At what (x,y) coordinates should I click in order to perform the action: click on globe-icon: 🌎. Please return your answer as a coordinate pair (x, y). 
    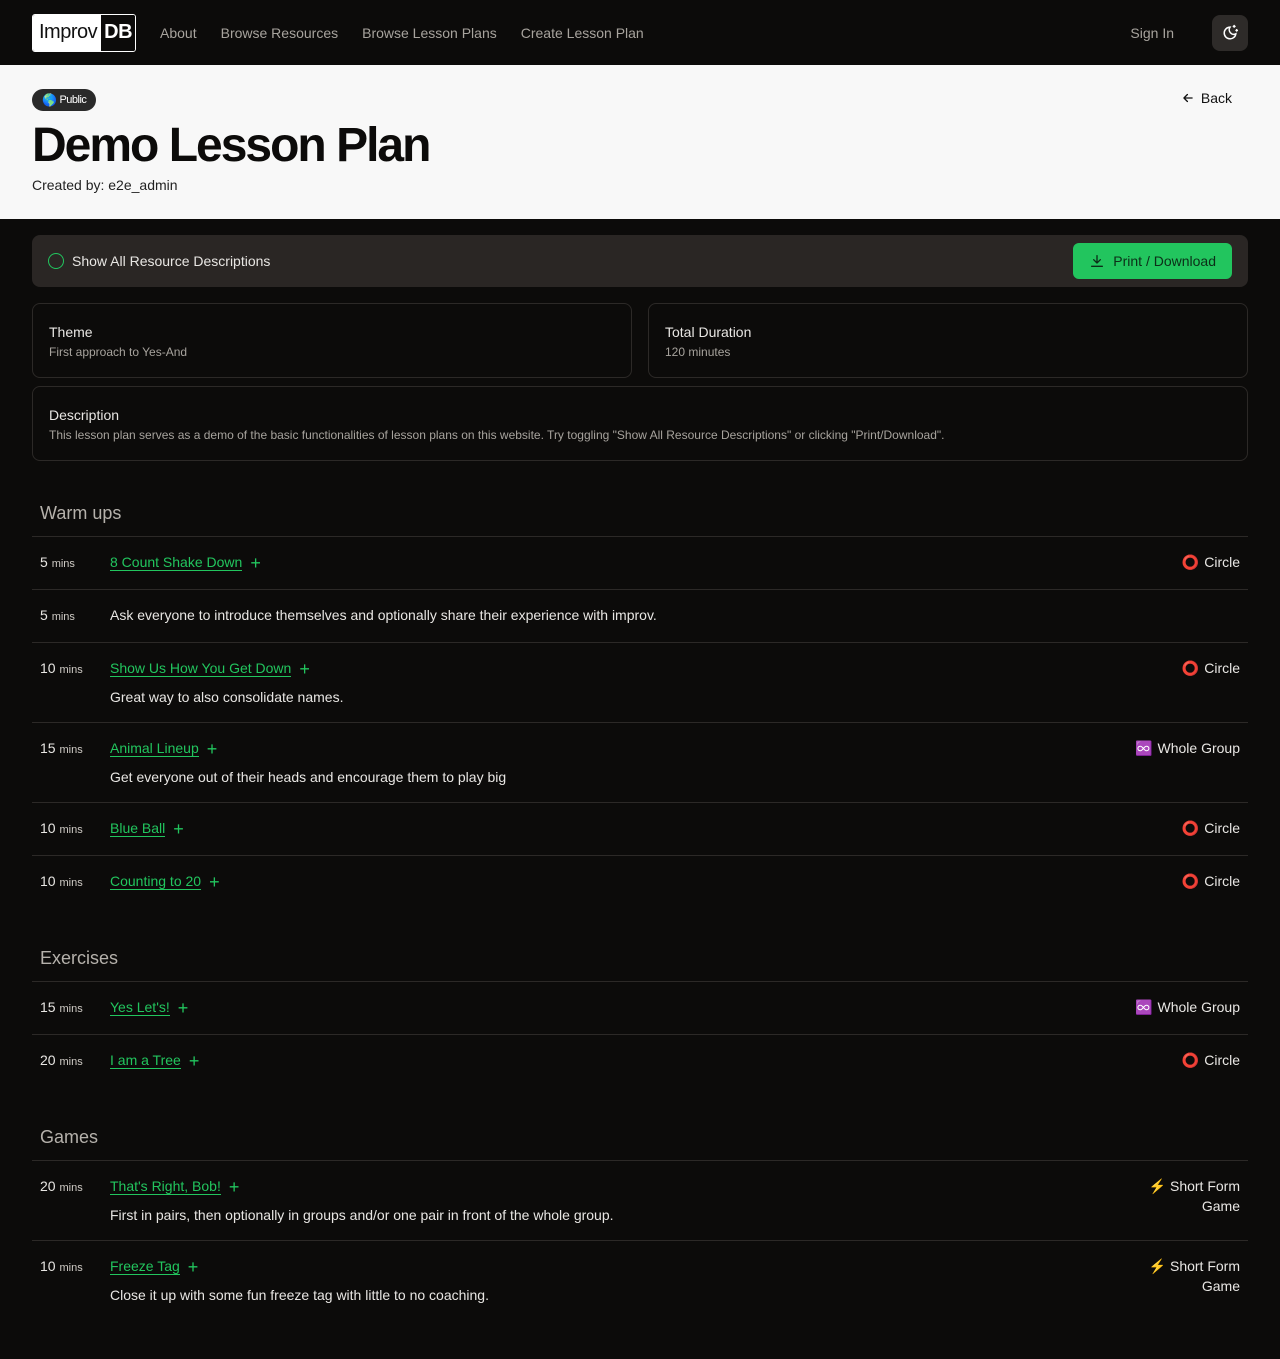
    Looking at the image, I should click on (49, 100).